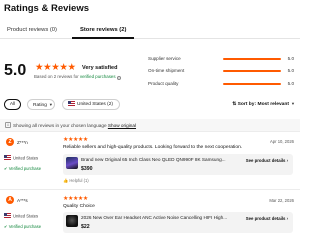 The height and width of the screenshot is (241, 320). What do you see at coordinates (166, 70) in the screenshot?
I see `metric-label: On-time shipment` at bounding box center [166, 70].